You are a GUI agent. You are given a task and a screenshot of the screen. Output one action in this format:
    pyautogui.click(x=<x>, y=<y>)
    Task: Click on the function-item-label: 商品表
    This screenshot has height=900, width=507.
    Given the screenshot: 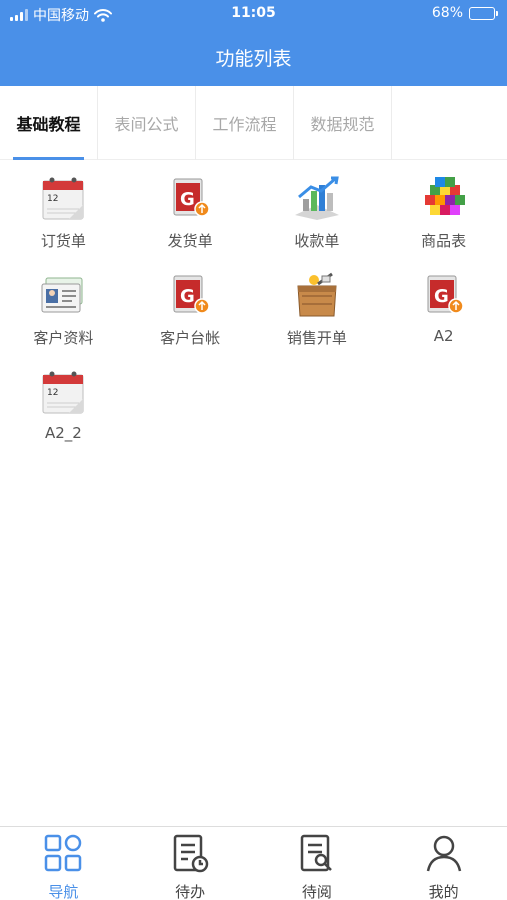 What is the action you would take?
    pyautogui.click(x=444, y=241)
    